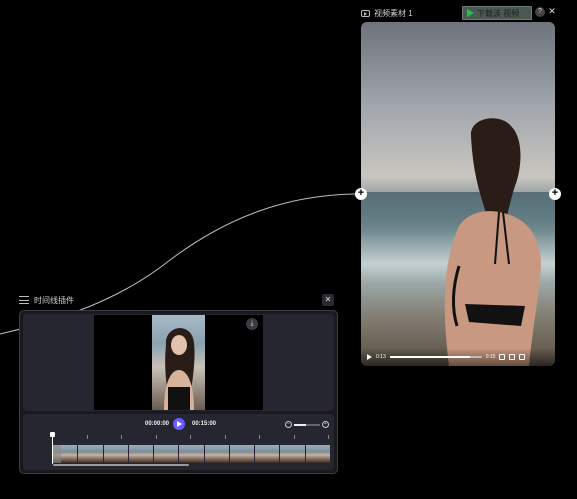 This screenshot has width=577, height=499. I want to click on zoom-slider-fill, so click(300, 425).